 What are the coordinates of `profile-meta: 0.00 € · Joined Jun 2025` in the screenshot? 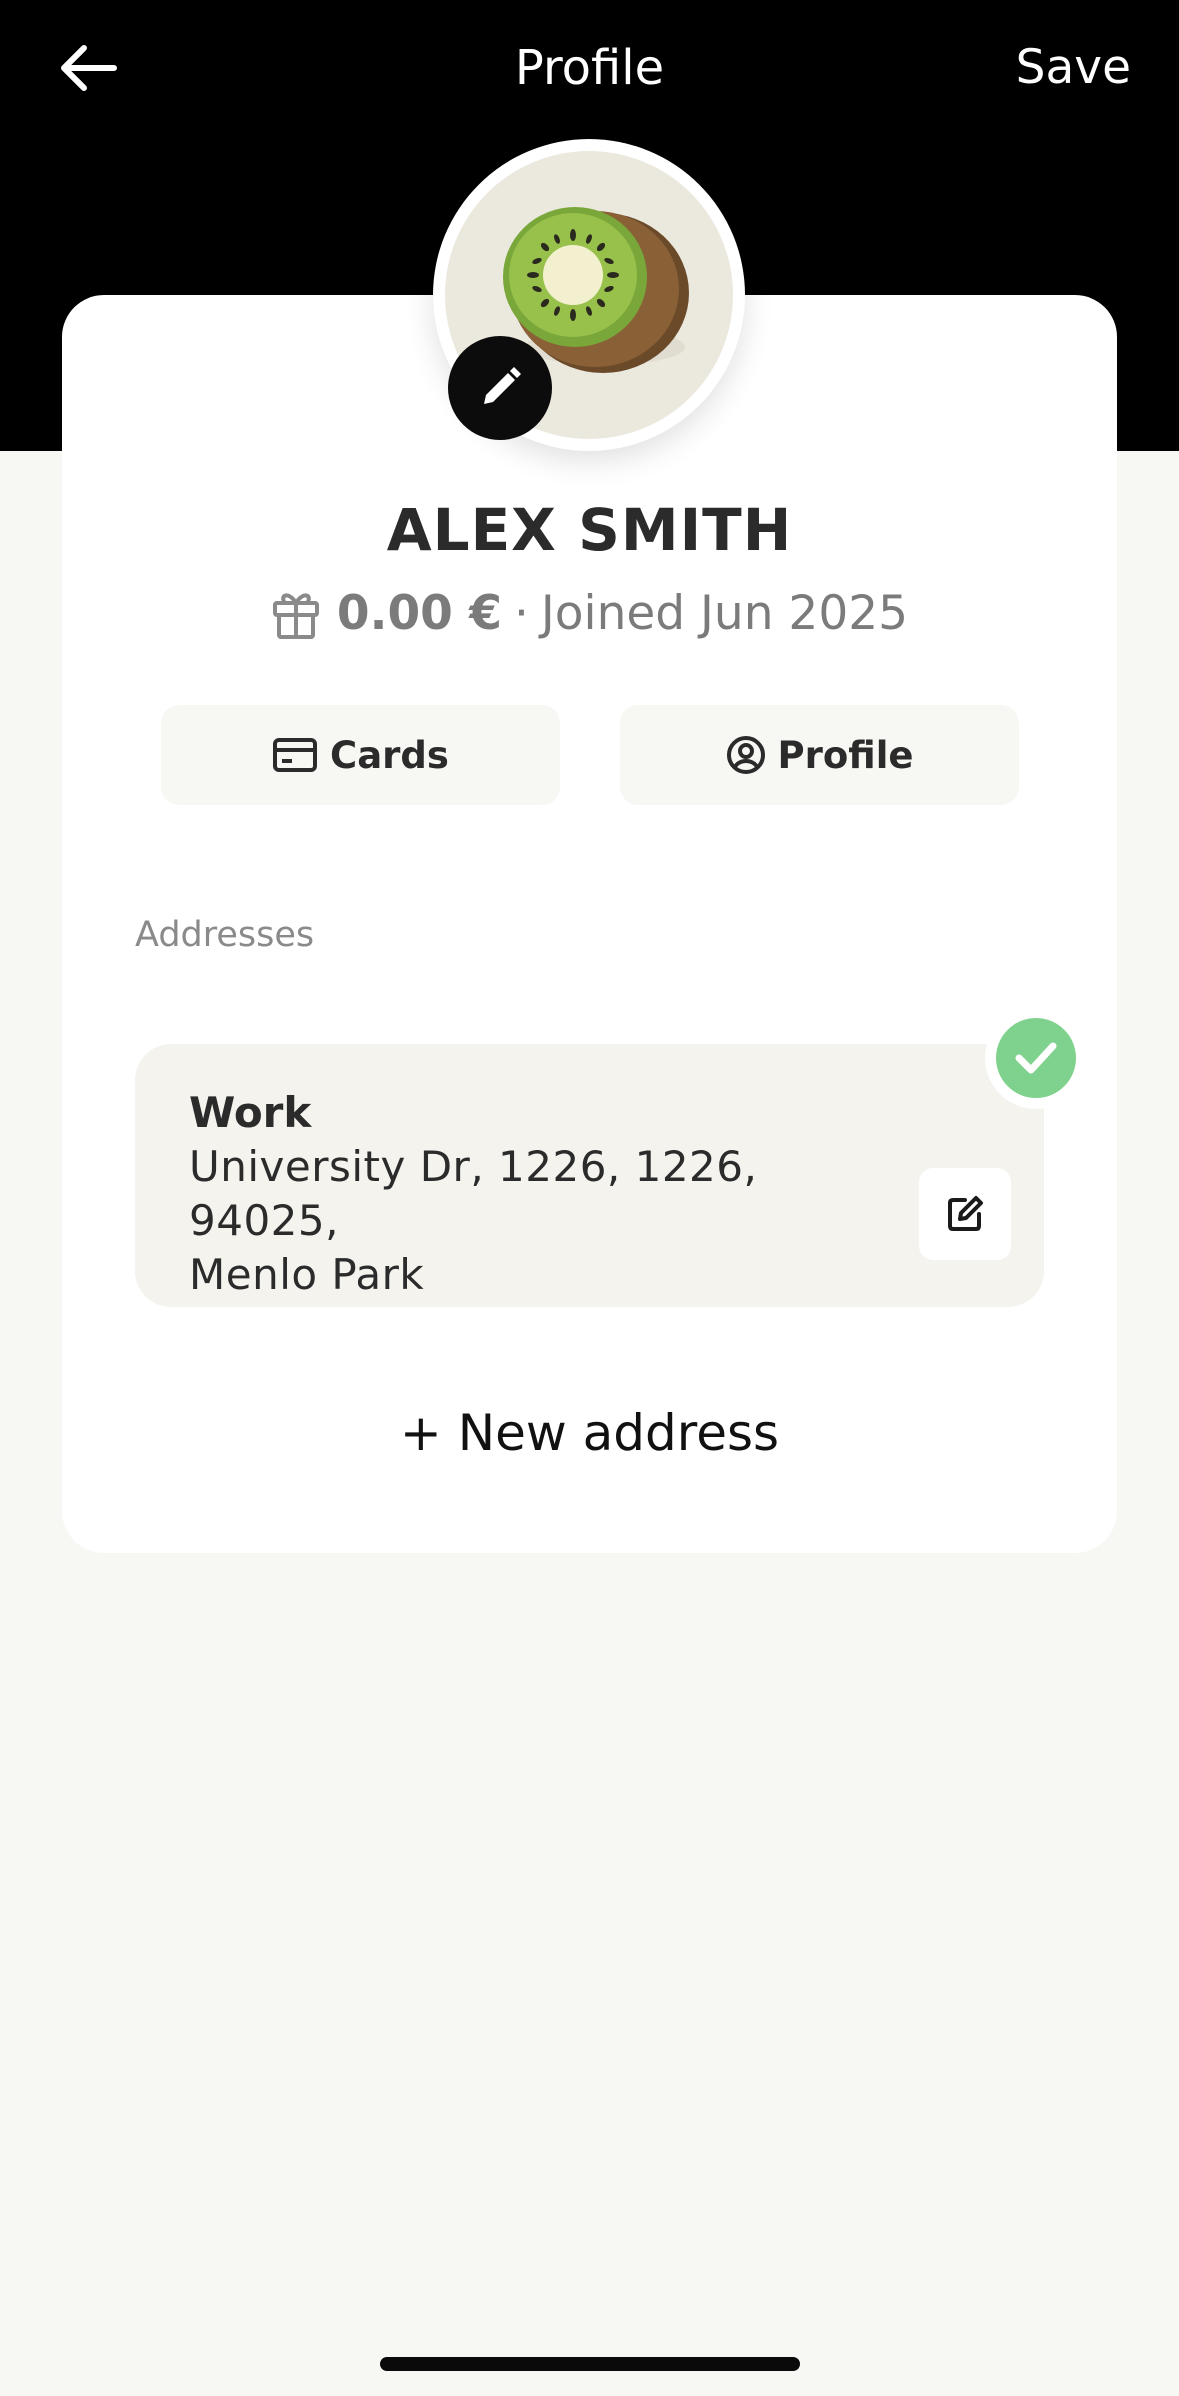 It's located at (589, 614).